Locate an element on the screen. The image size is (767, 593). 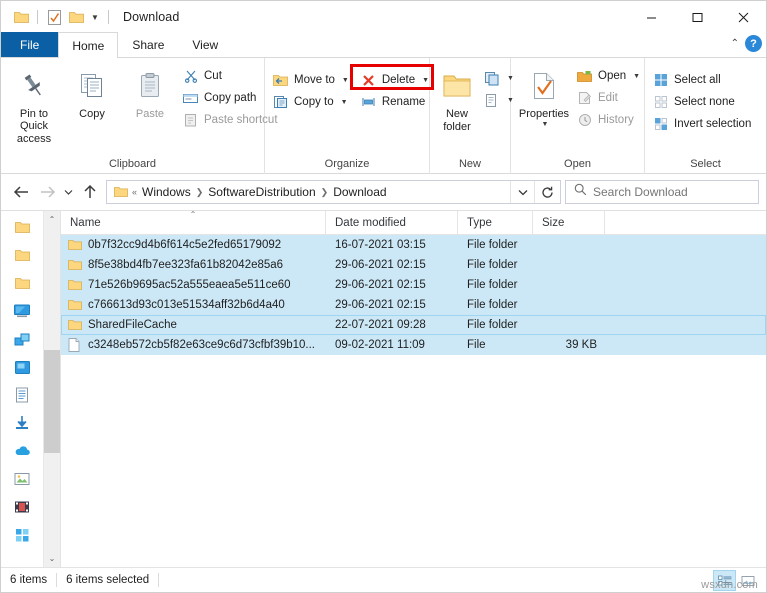
chevron-down-icon-6: ▼ is located at coordinates (545, 124).